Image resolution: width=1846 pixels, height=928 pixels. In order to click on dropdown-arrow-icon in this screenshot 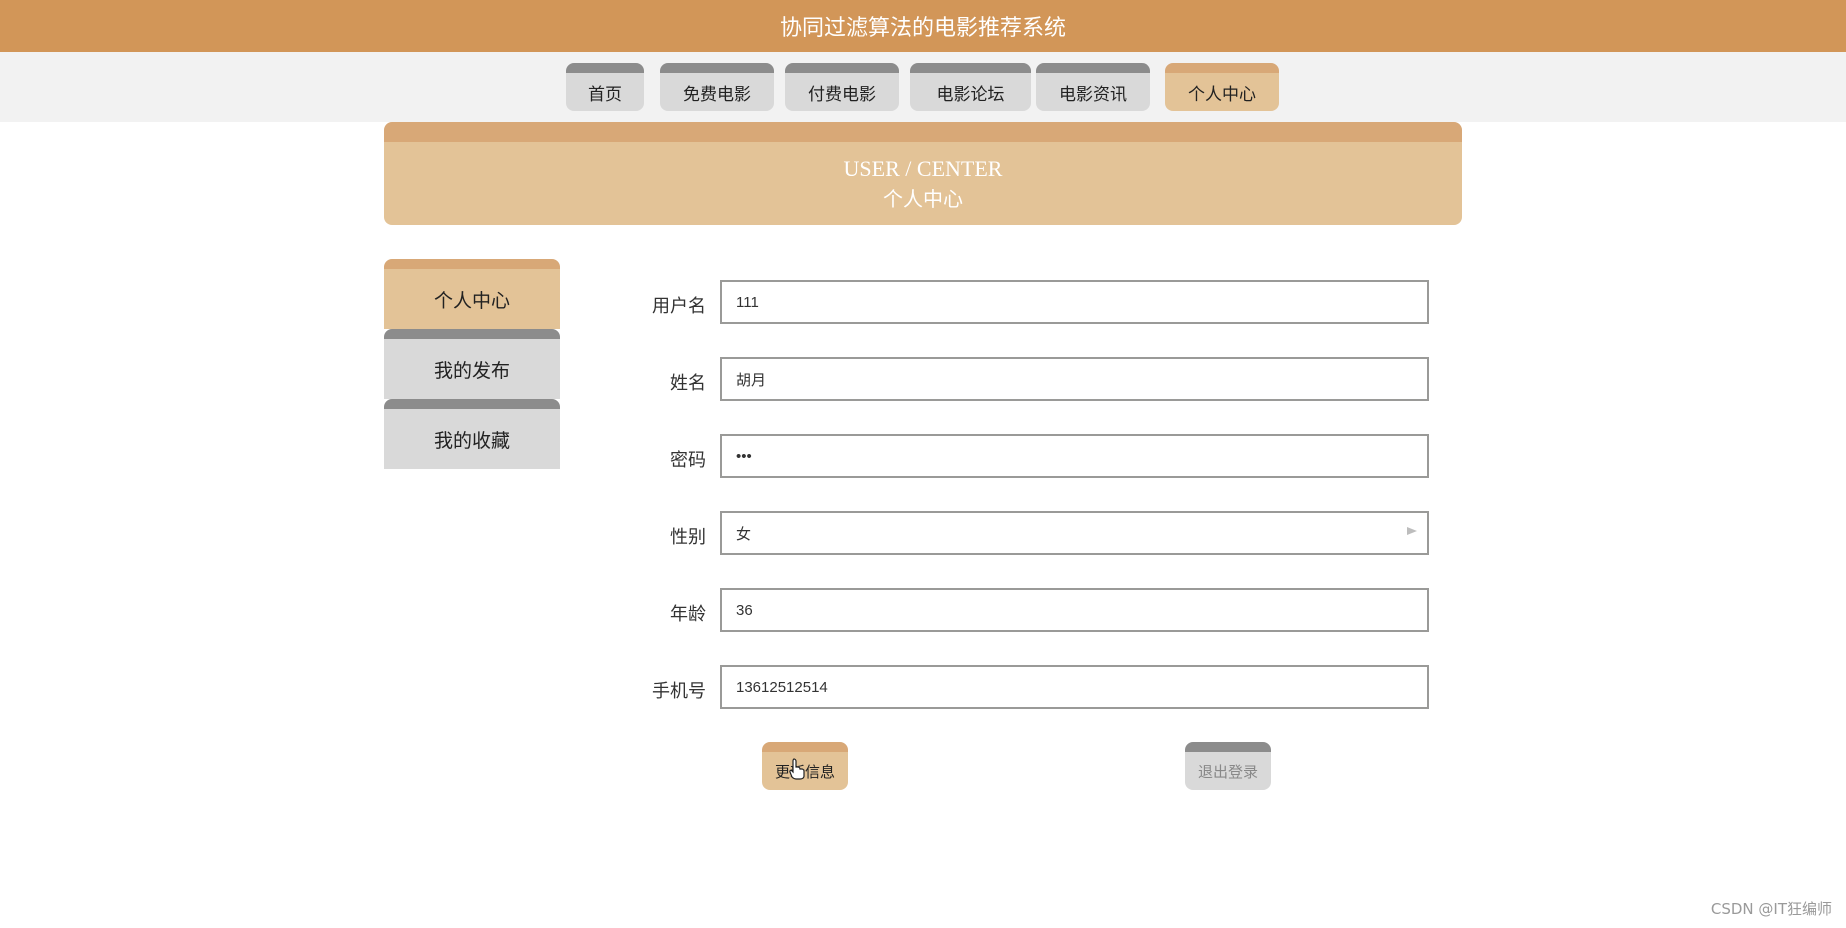, I will do `click(1412, 531)`.